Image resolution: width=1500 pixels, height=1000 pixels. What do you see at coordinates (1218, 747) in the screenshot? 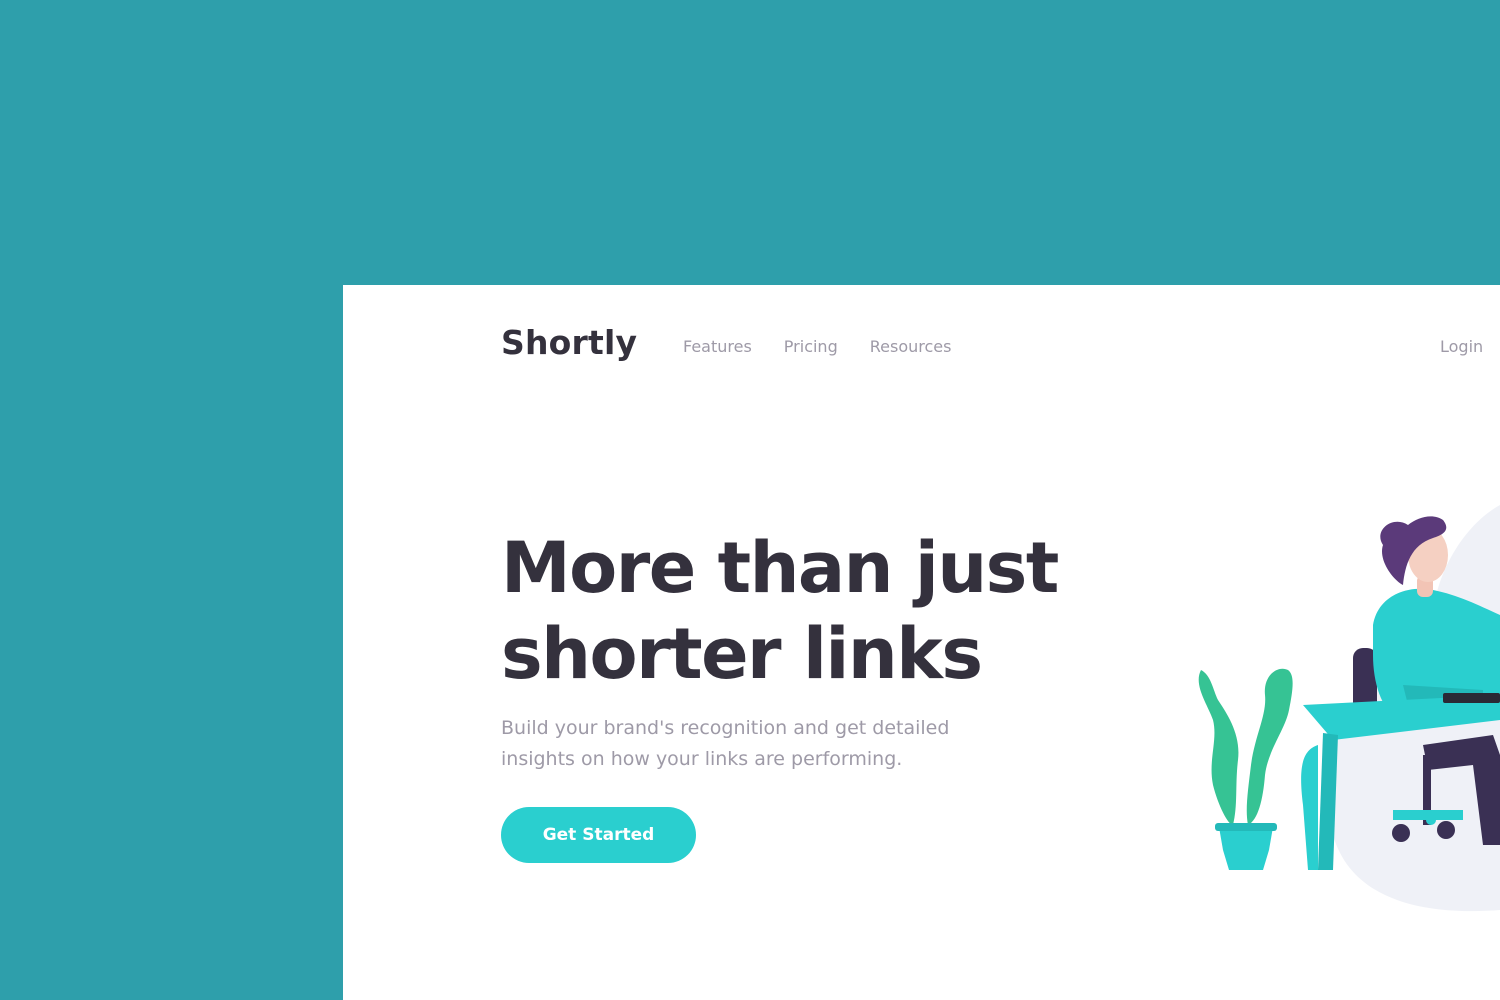
I see `plant-leaf-left` at bounding box center [1218, 747].